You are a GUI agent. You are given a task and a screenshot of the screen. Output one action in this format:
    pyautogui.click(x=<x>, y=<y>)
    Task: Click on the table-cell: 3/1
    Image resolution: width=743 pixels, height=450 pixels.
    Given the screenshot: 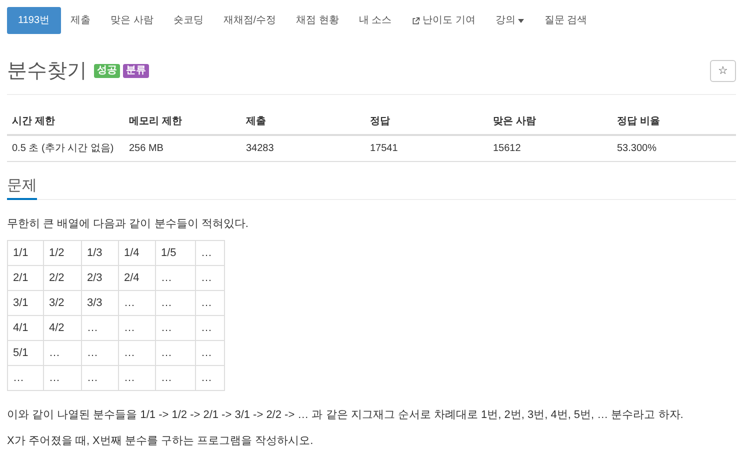 What is the action you would take?
    pyautogui.click(x=26, y=303)
    